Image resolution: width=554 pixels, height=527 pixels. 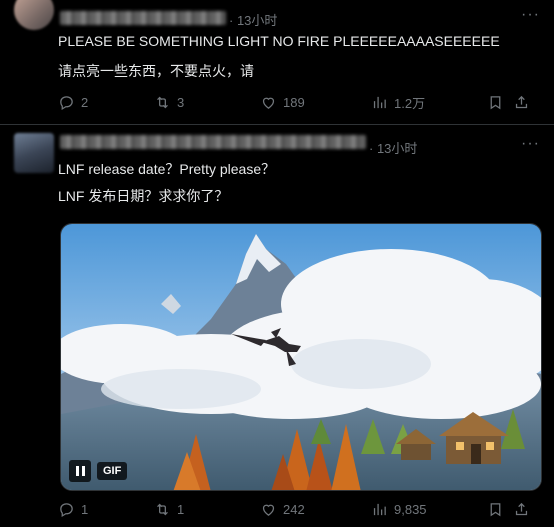 What do you see at coordinates (167, 169) in the screenshot?
I see `tweet-text: LNF release date？Pretty please？` at bounding box center [167, 169].